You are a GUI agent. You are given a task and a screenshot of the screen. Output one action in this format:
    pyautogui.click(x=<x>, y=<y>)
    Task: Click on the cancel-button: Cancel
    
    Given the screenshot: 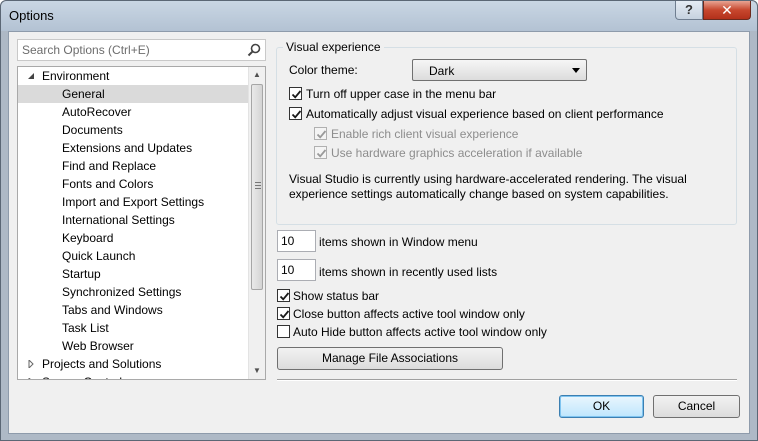 What is the action you would take?
    pyautogui.click(x=696, y=406)
    